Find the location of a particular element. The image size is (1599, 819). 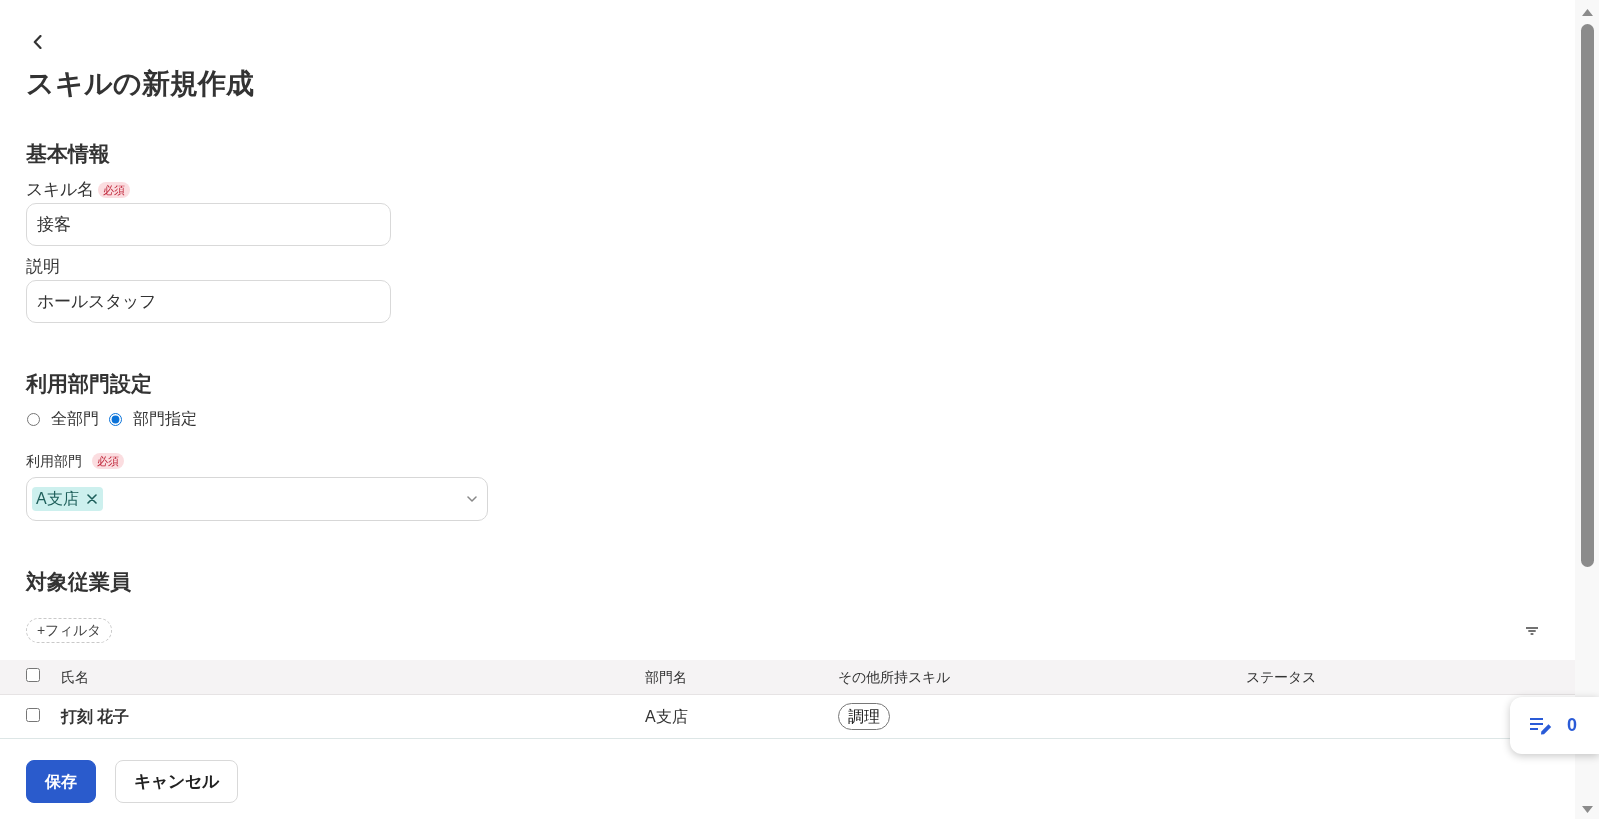

field-label: 説明 is located at coordinates (43, 267).